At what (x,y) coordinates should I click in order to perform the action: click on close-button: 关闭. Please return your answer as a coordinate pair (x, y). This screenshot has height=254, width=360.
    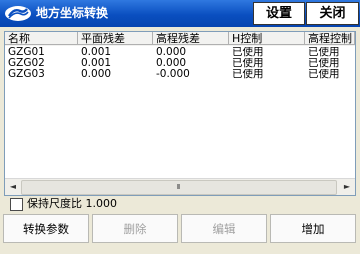
    Looking at the image, I should click on (332, 13).